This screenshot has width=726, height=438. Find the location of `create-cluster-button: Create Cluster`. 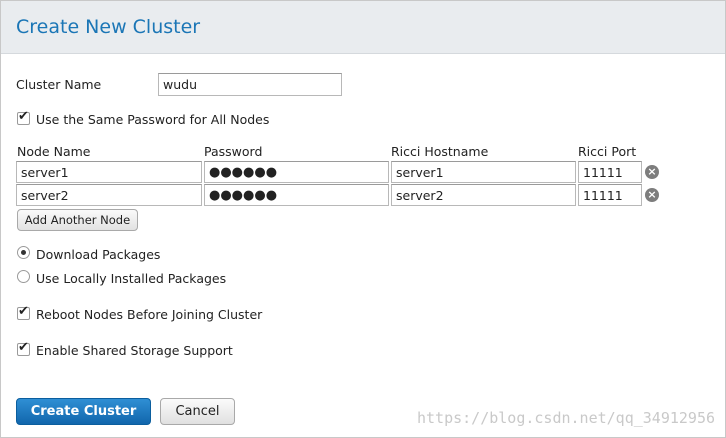

create-cluster-button: Create Cluster is located at coordinates (83, 411).